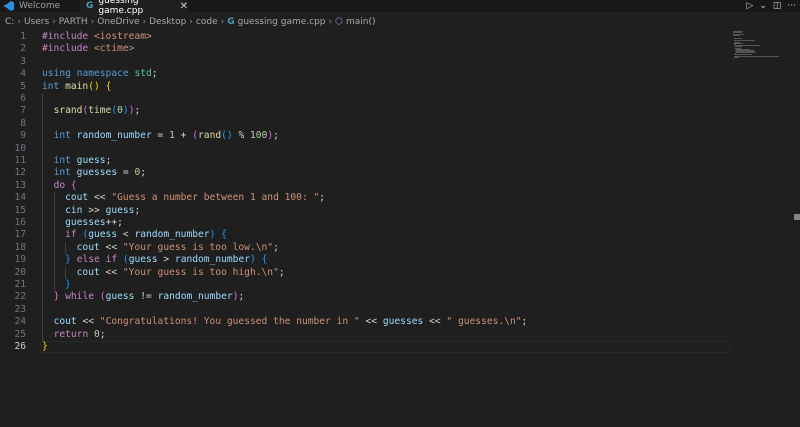  Describe the element at coordinates (400, 235) in the screenshot. I see `code-line: 17 if (guess < random_number) {` at that location.